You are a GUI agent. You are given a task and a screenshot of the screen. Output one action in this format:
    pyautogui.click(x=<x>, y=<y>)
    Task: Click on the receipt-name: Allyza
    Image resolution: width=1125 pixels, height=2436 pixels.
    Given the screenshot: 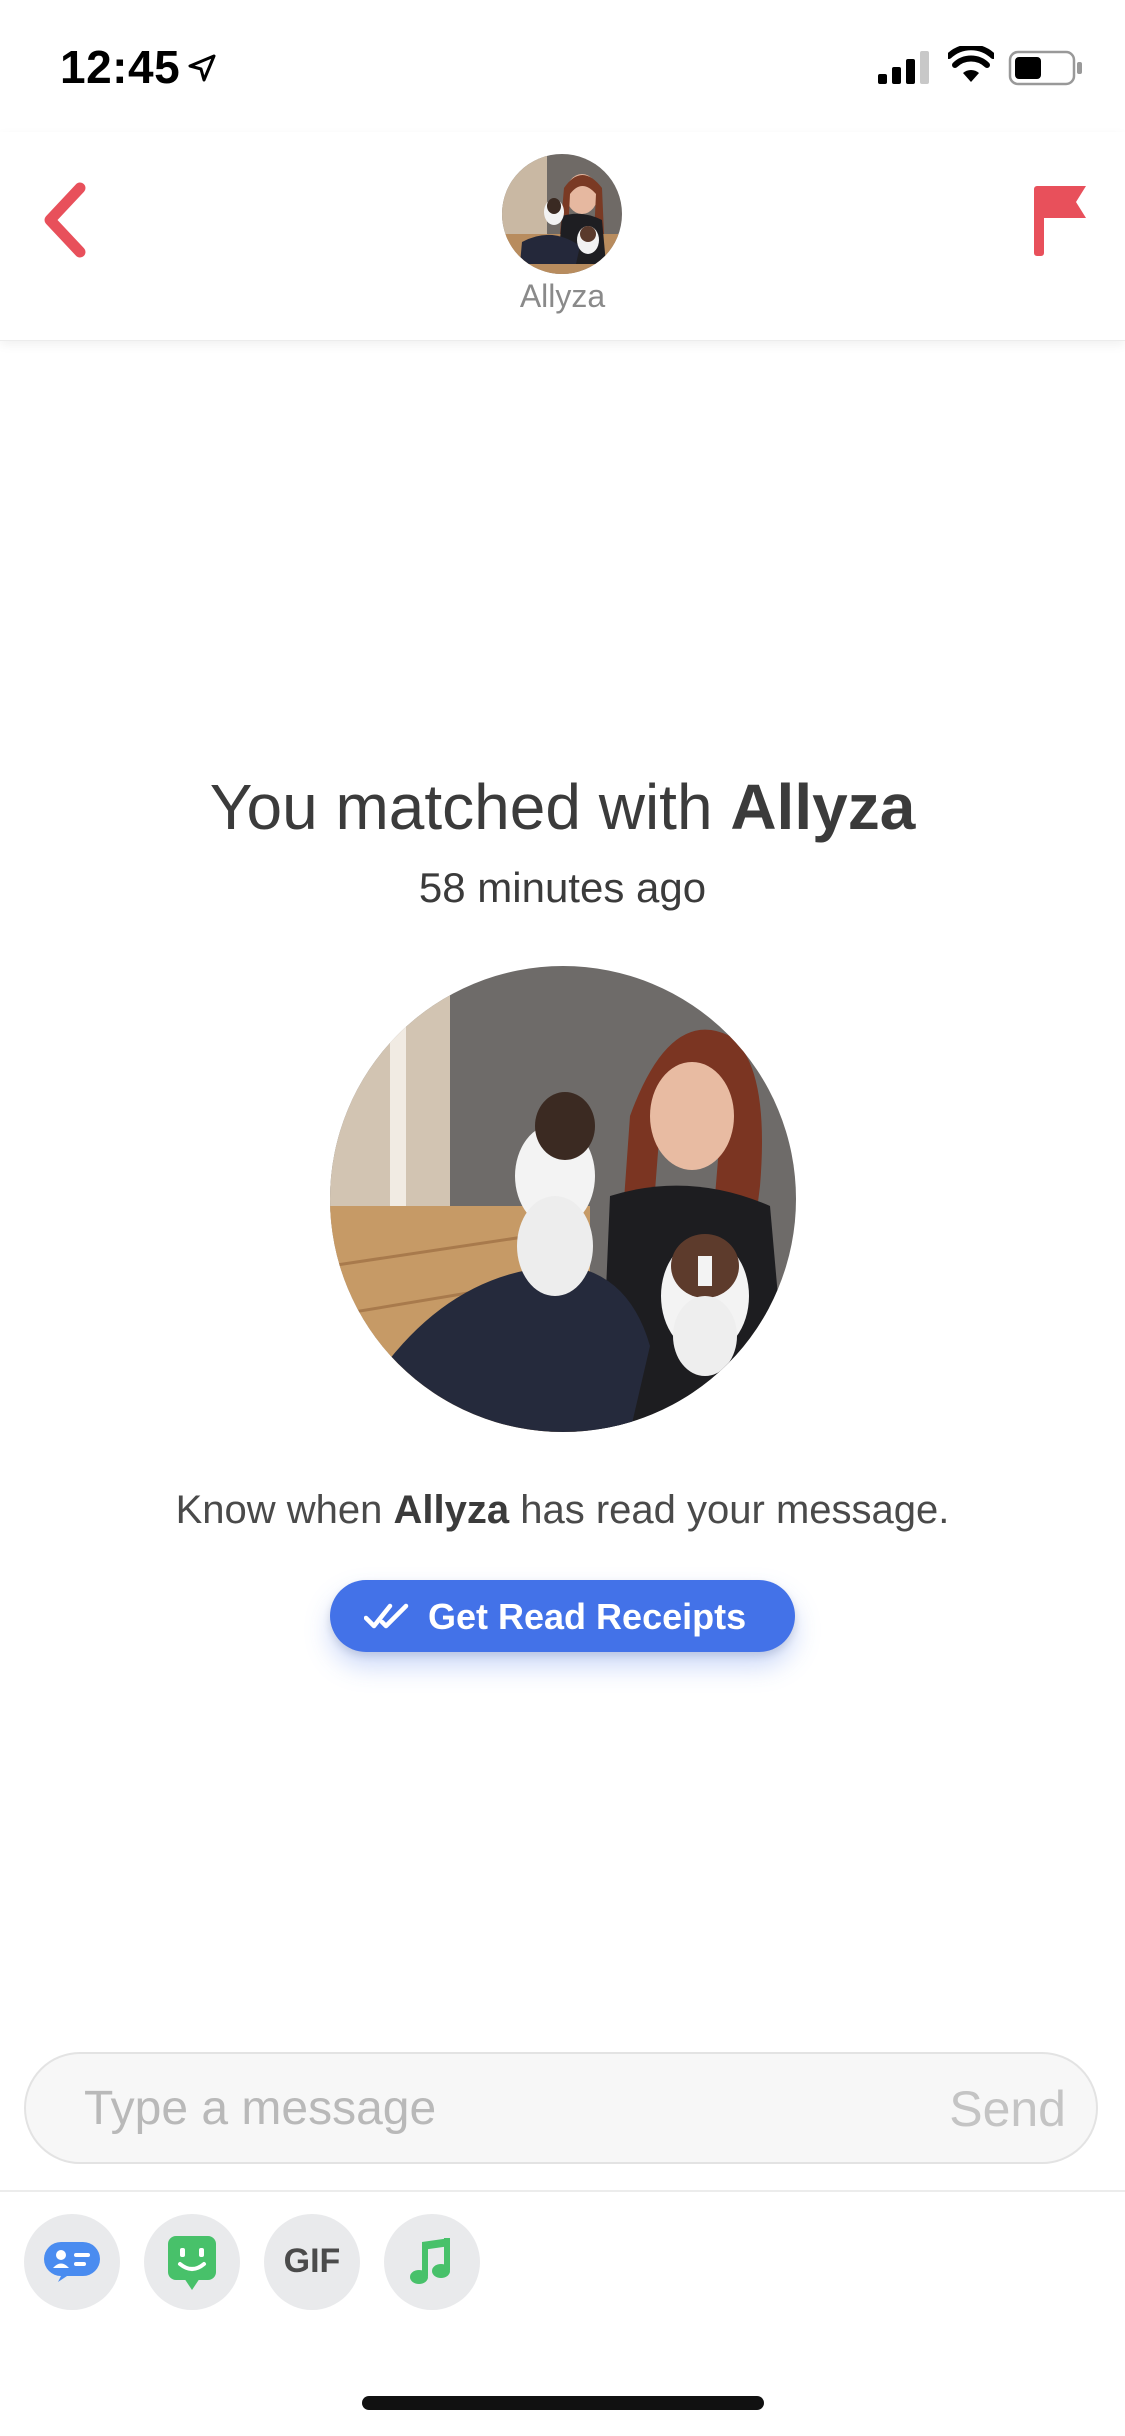 What is the action you would take?
    pyautogui.click(x=451, y=1510)
    